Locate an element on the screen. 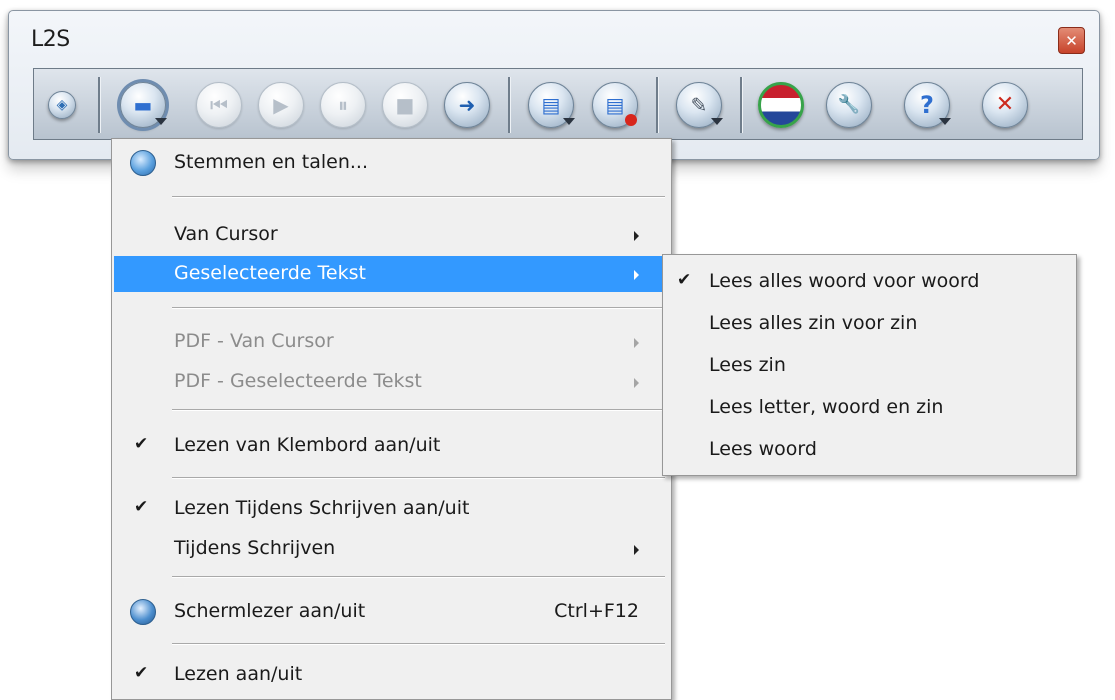 Image resolution: width=1115 pixels, height=700 pixels. menu-item-from-cursor: Van Cursor is located at coordinates (391, 235).